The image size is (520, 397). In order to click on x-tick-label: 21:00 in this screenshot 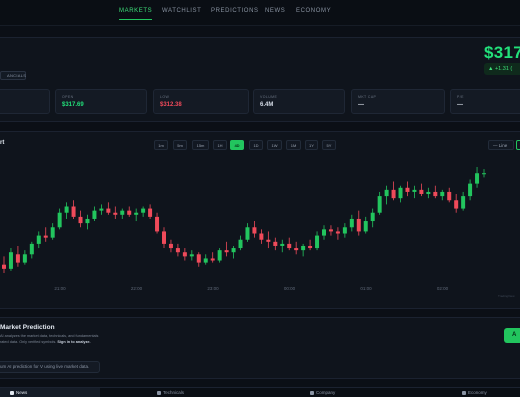, I will do `click(60, 288)`.